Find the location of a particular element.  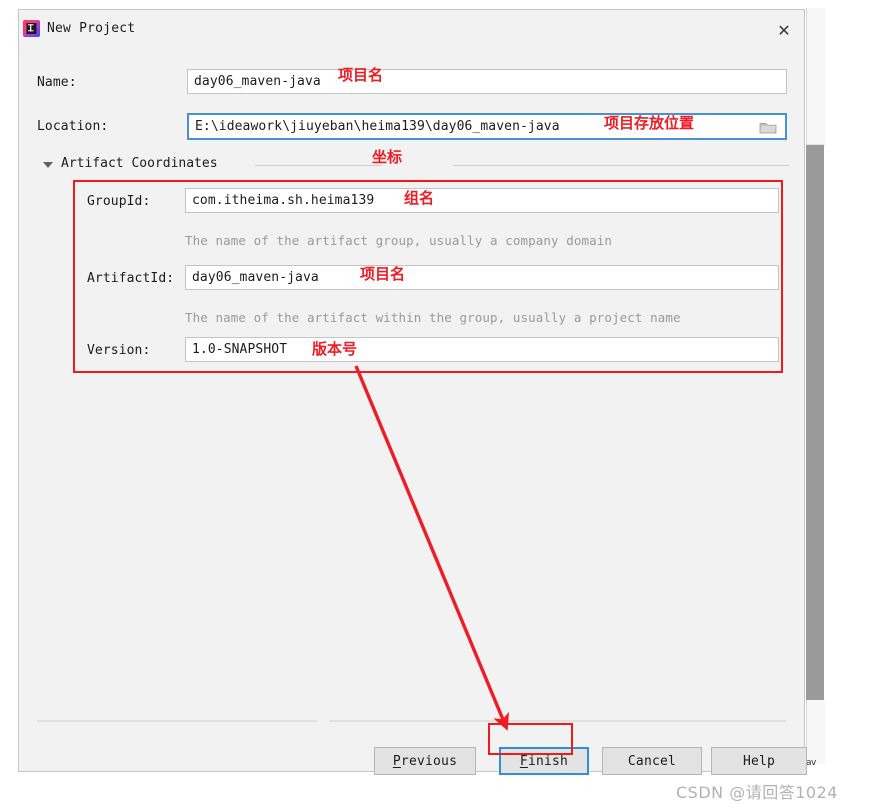

name-input-value: day06_maven-java is located at coordinates (257, 81).